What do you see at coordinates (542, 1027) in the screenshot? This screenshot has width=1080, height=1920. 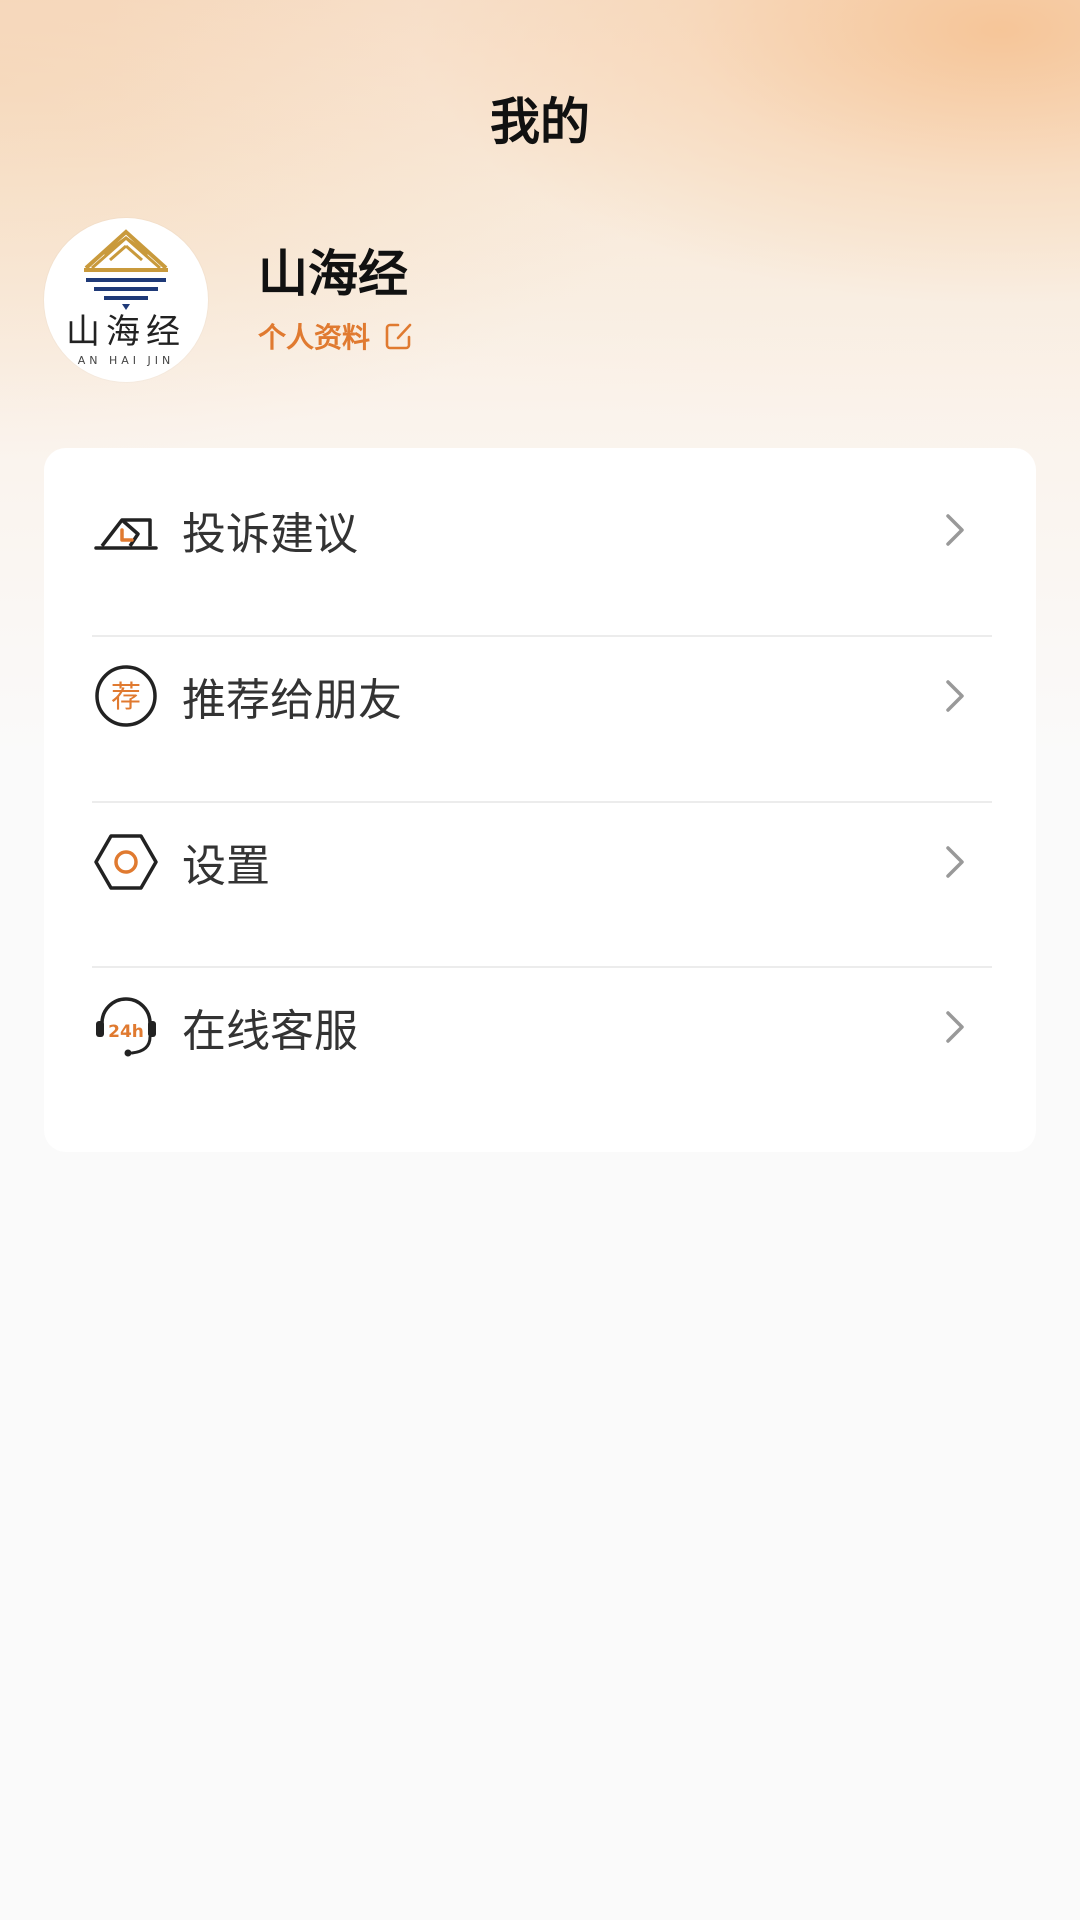 I see `menu-item-customer-service: 24h 在线客服` at bounding box center [542, 1027].